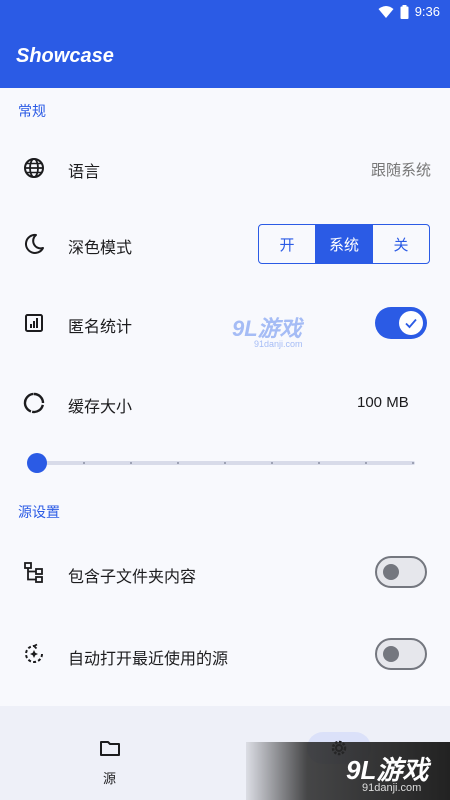 The image size is (450, 800). I want to click on nav-item-sources: 源, so click(110, 756).